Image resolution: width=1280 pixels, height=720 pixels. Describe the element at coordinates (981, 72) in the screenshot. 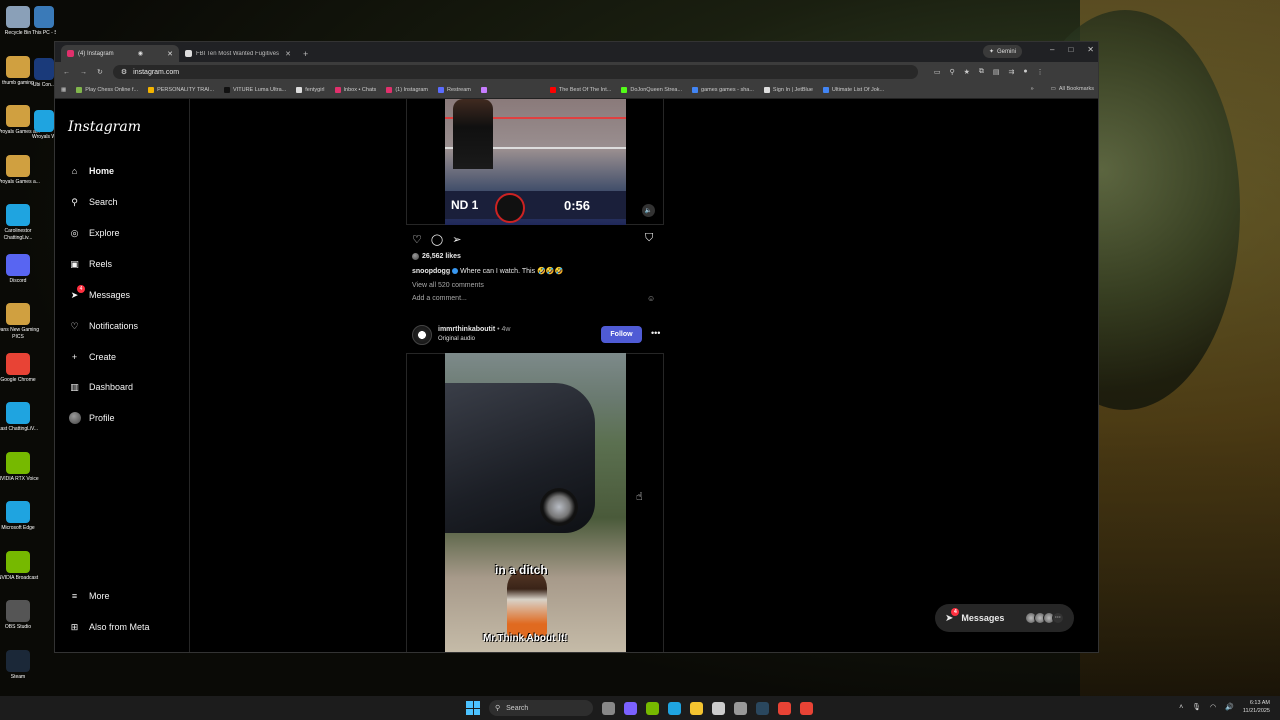

I see `extensions-icon: ⧉` at that location.